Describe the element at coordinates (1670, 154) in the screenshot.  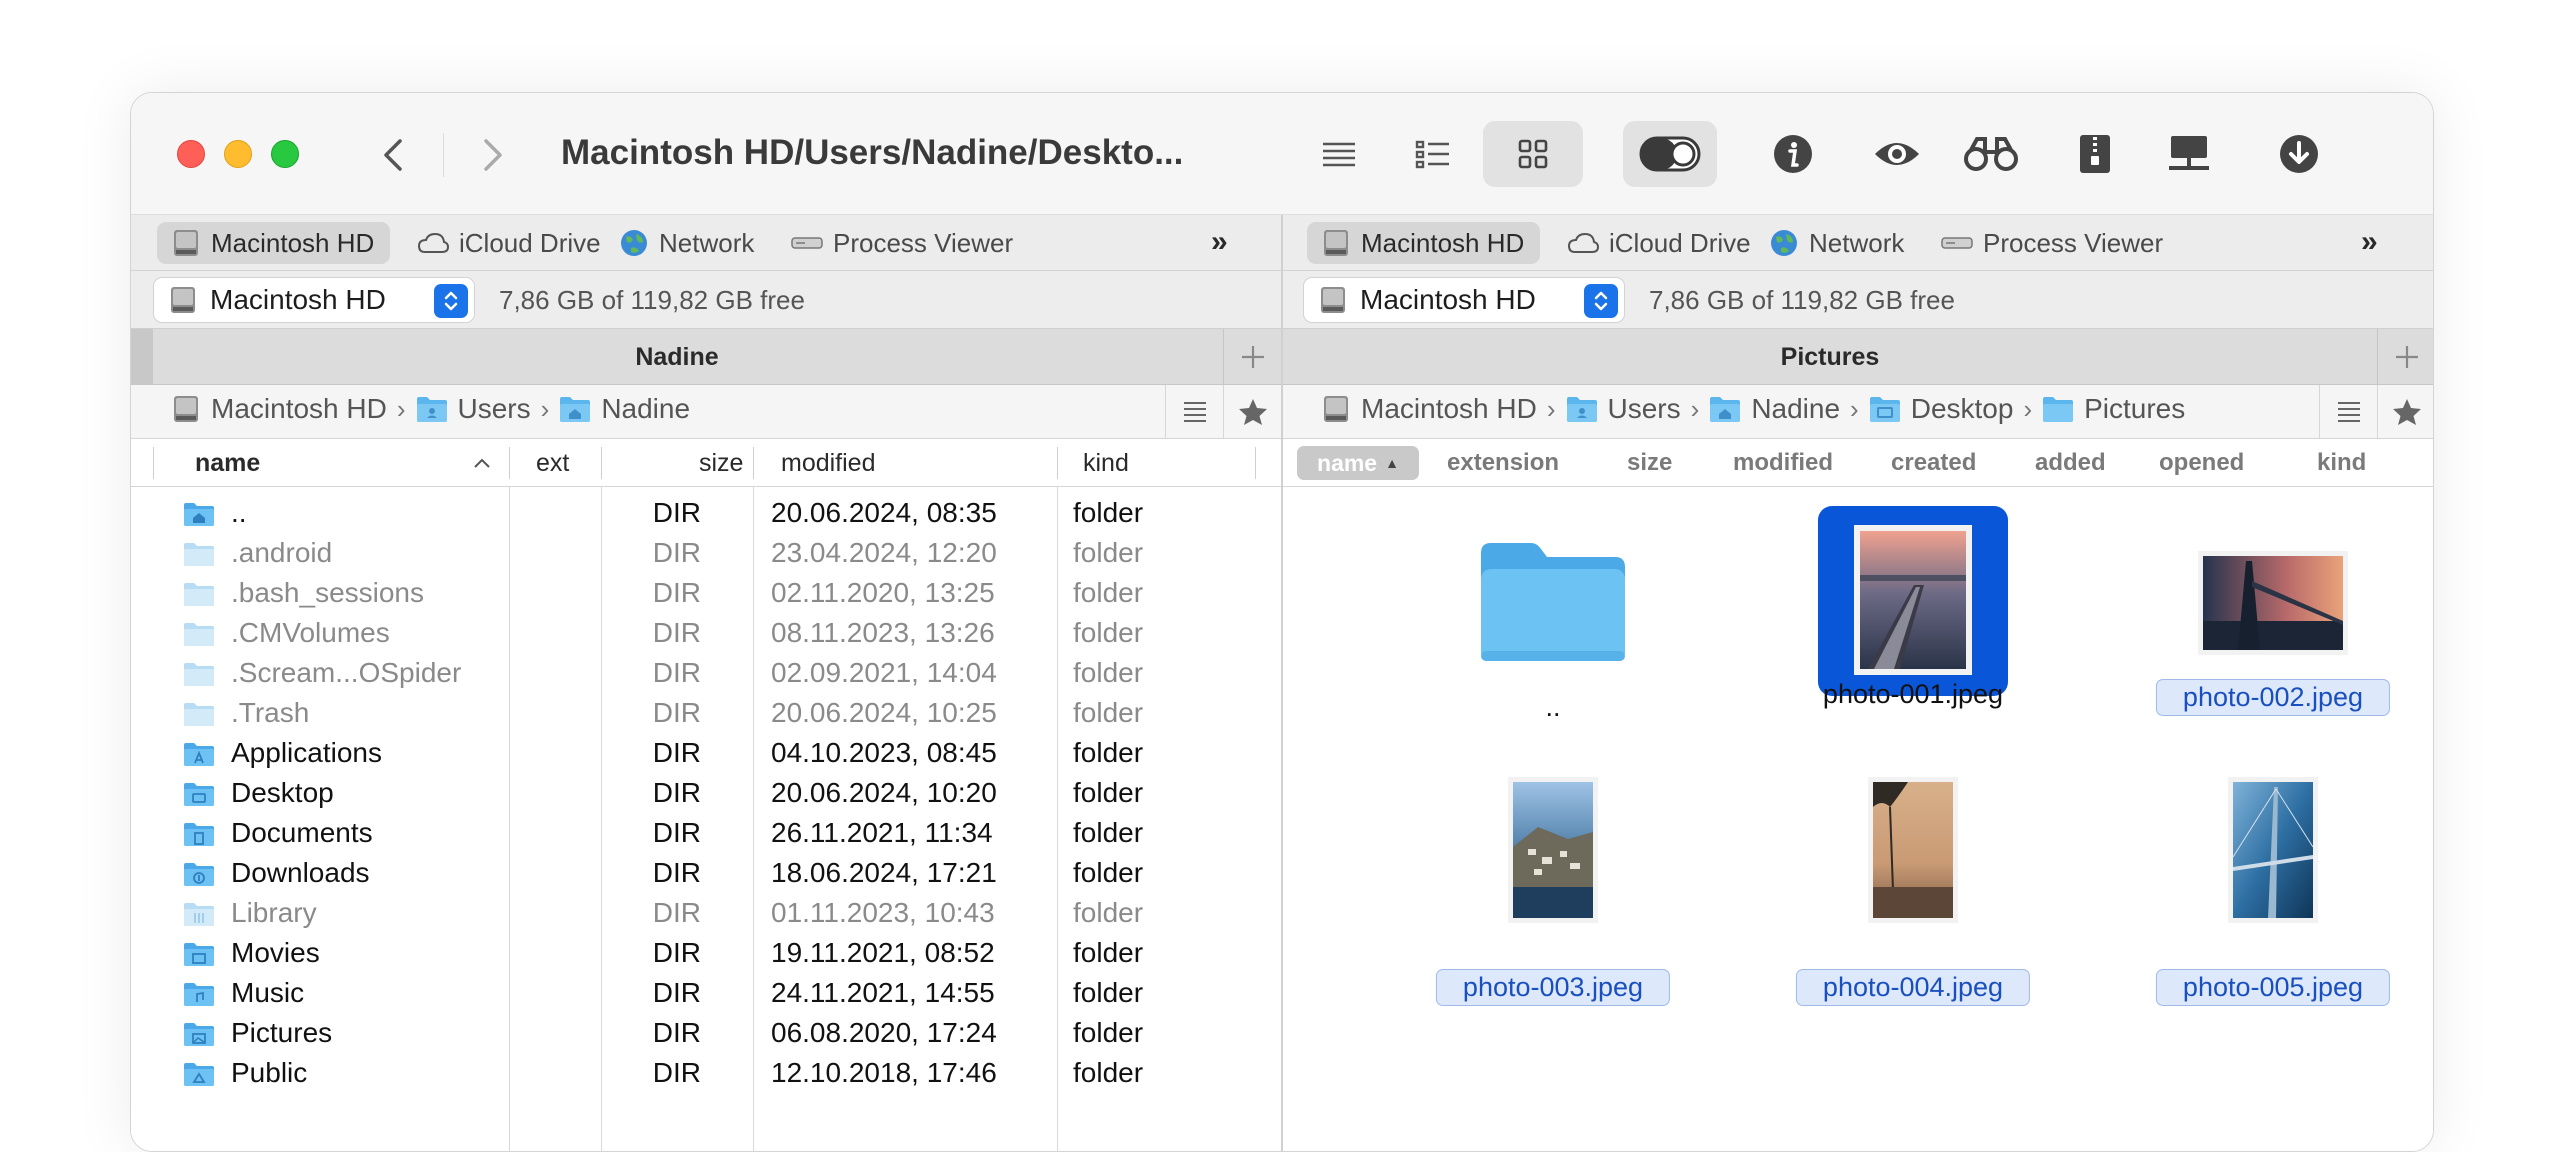
I see `hidden-files-toggle` at that location.